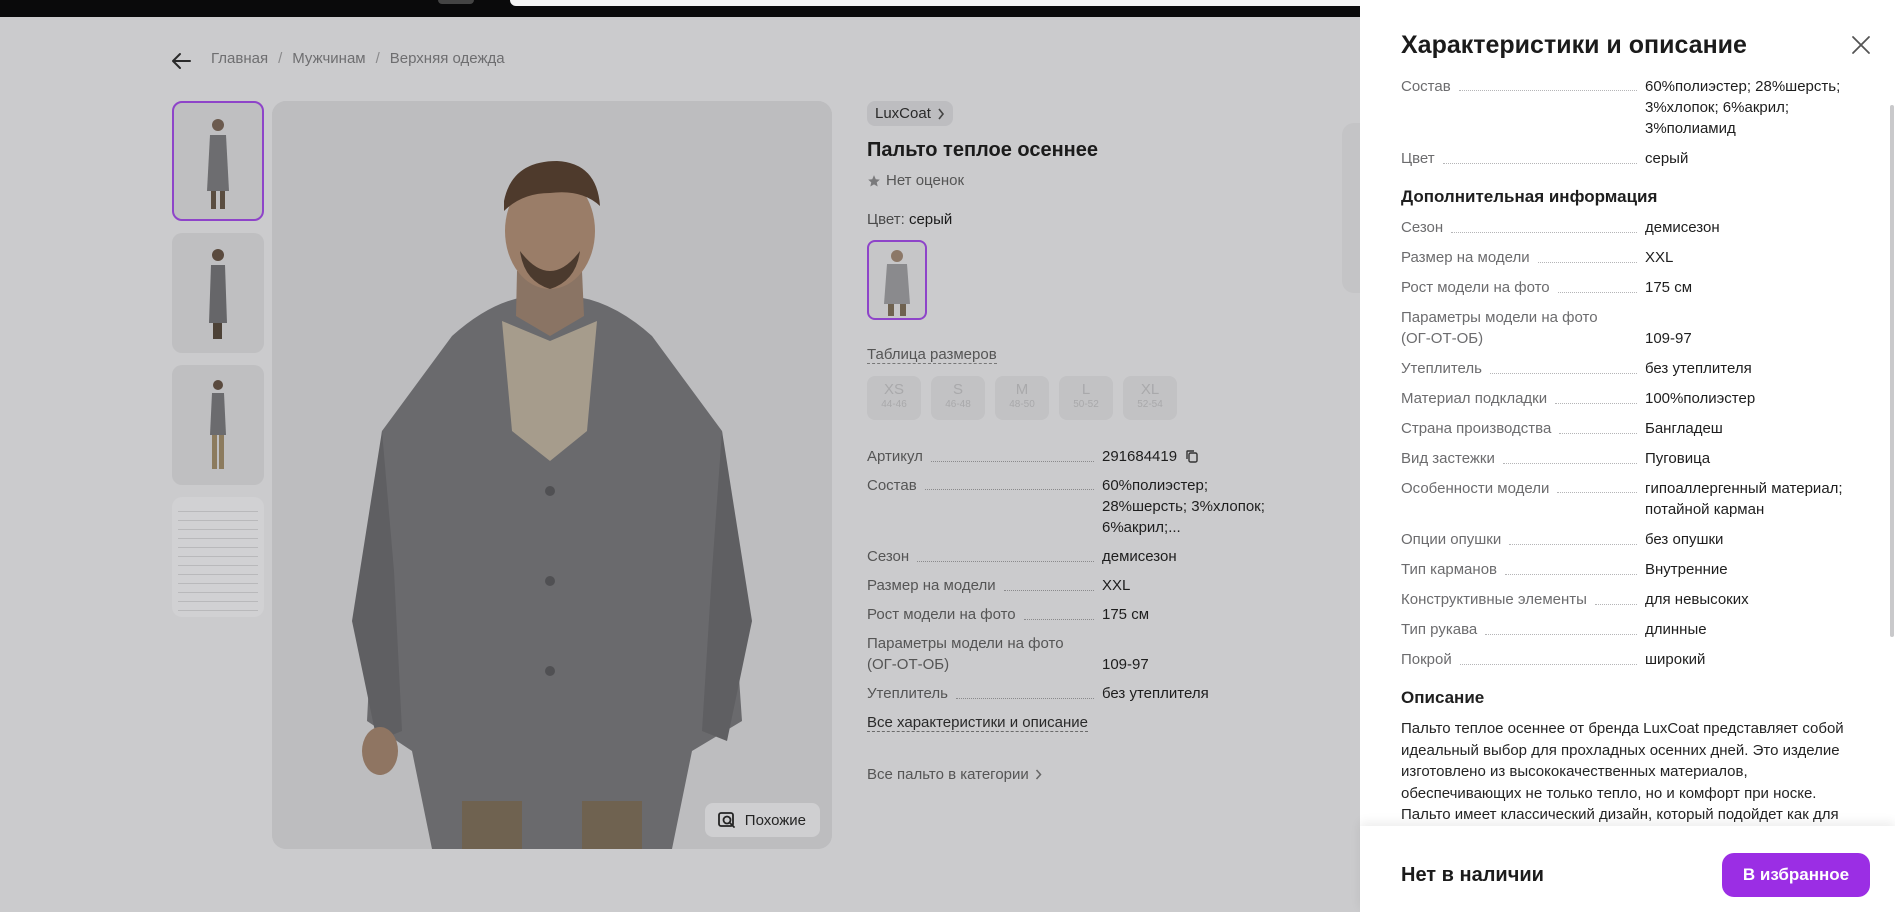 This screenshot has width=1895, height=912. What do you see at coordinates (1022, 404) in the screenshot?
I see `size-range: 48-50` at bounding box center [1022, 404].